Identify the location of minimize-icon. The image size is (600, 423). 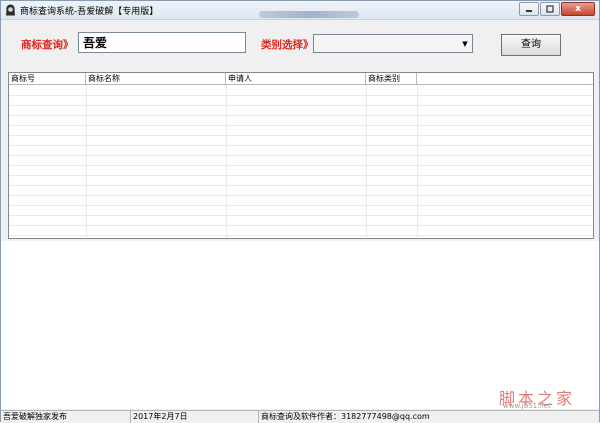
(529, 11).